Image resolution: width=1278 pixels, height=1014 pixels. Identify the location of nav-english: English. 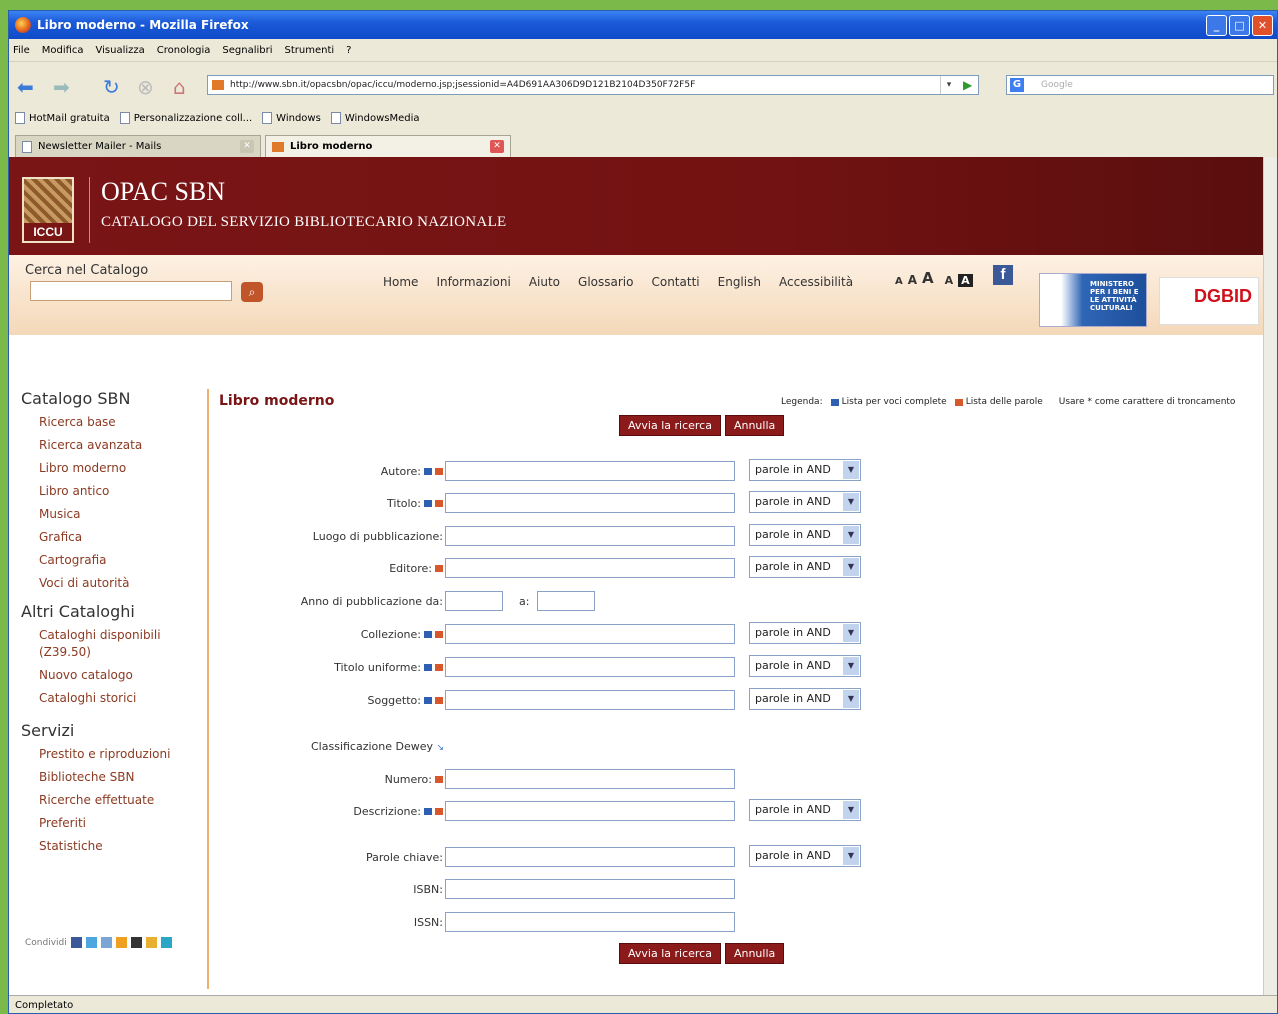
(739, 282).